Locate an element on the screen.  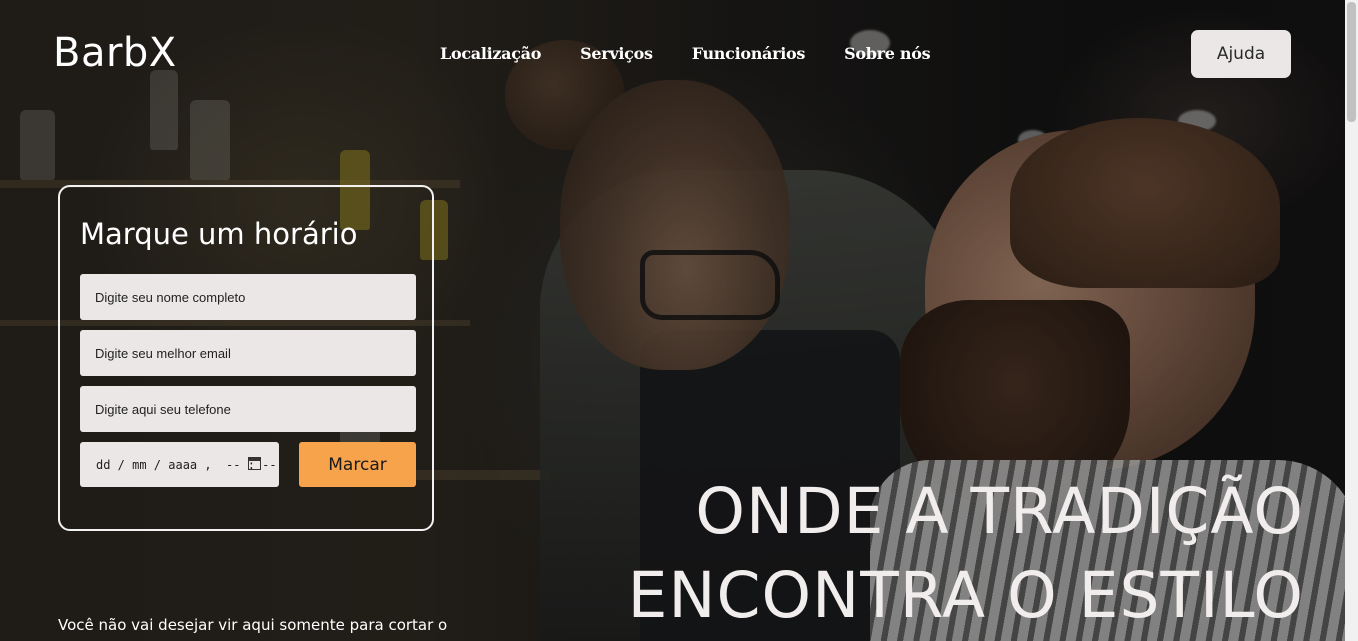
nav-link-services: Serviços is located at coordinates (616, 53).